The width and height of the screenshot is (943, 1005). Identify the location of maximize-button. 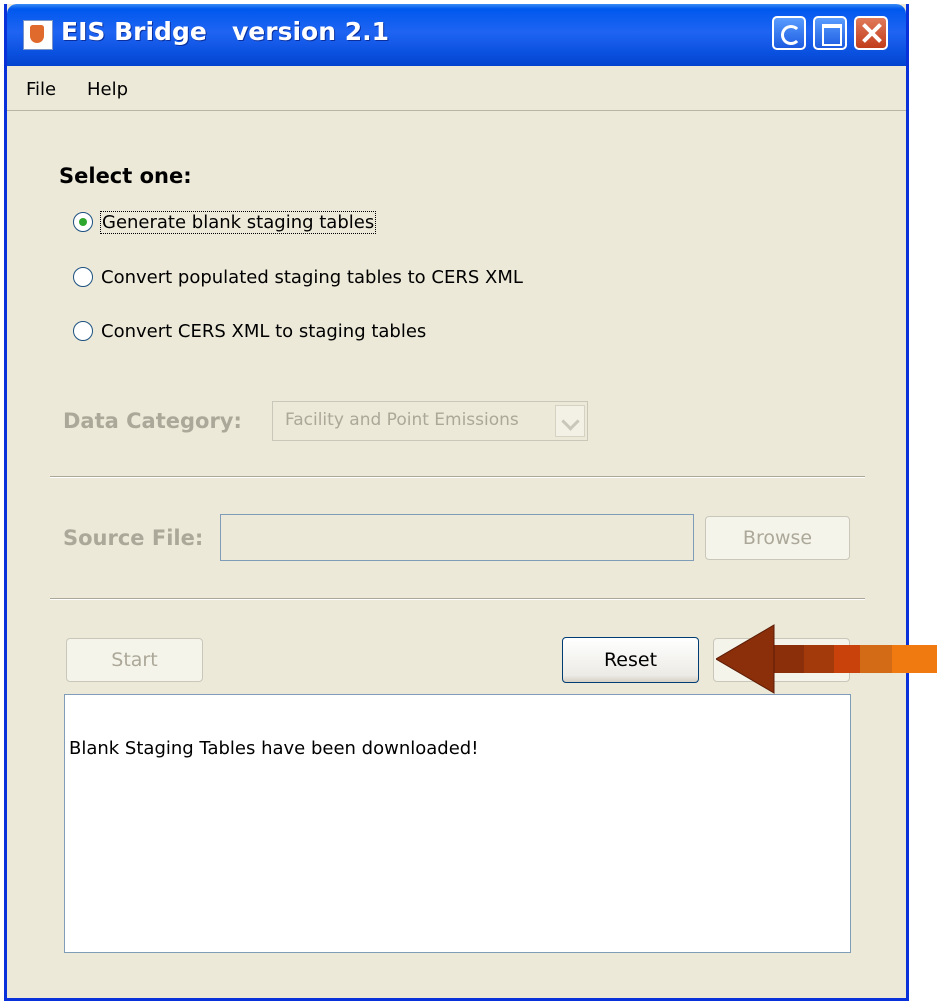
(830, 33).